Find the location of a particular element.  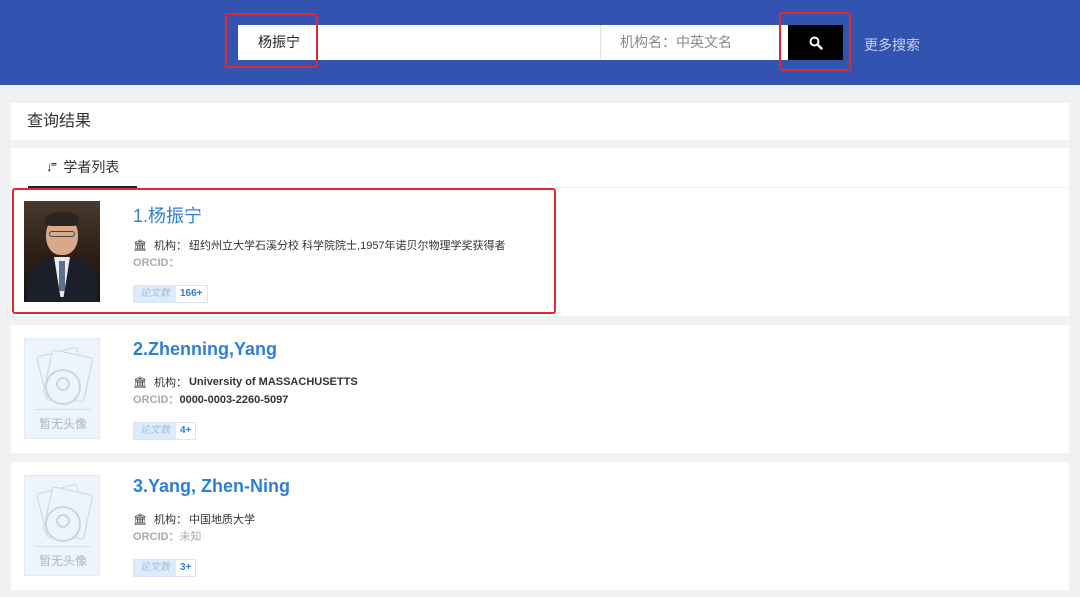

orcid-value: 未知 is located at coordinates (190, 537).